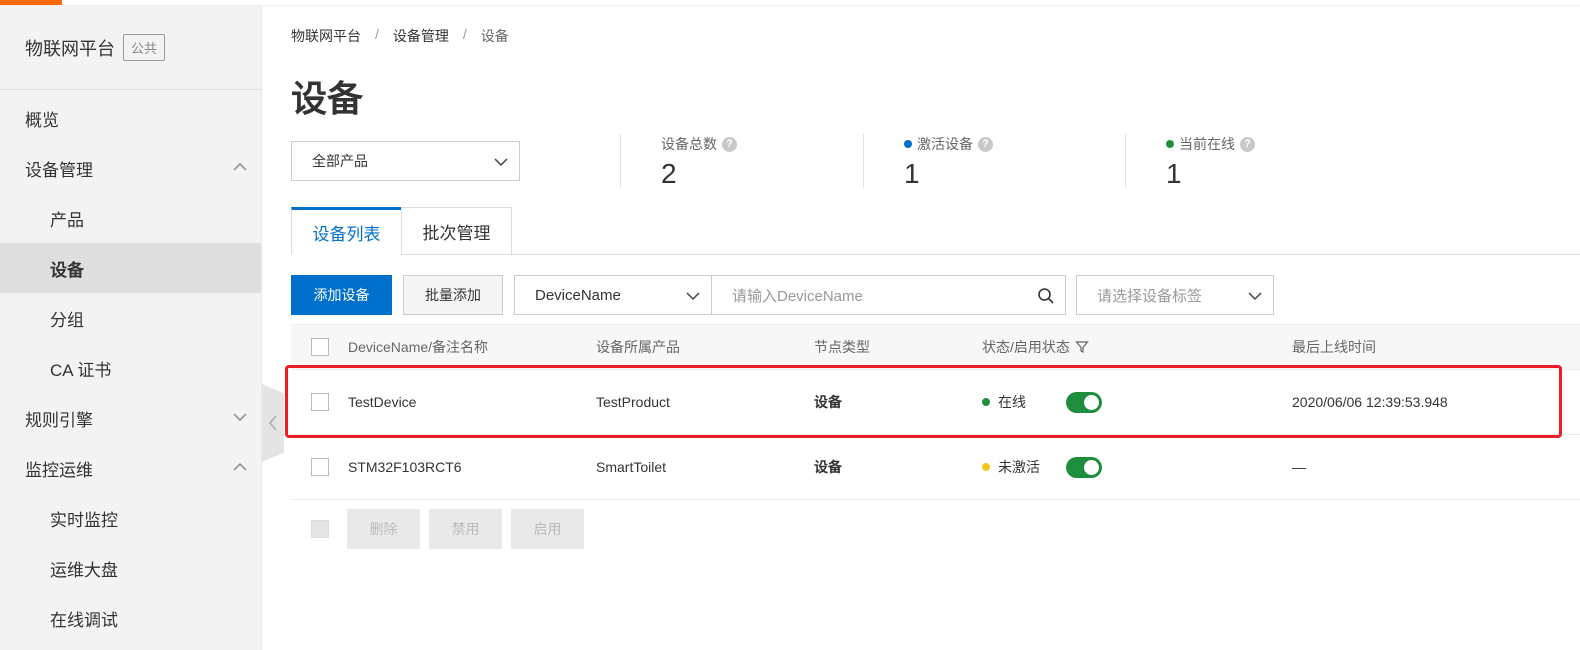  I want to click on search-field-select: DeviceName, so click(613, 295).